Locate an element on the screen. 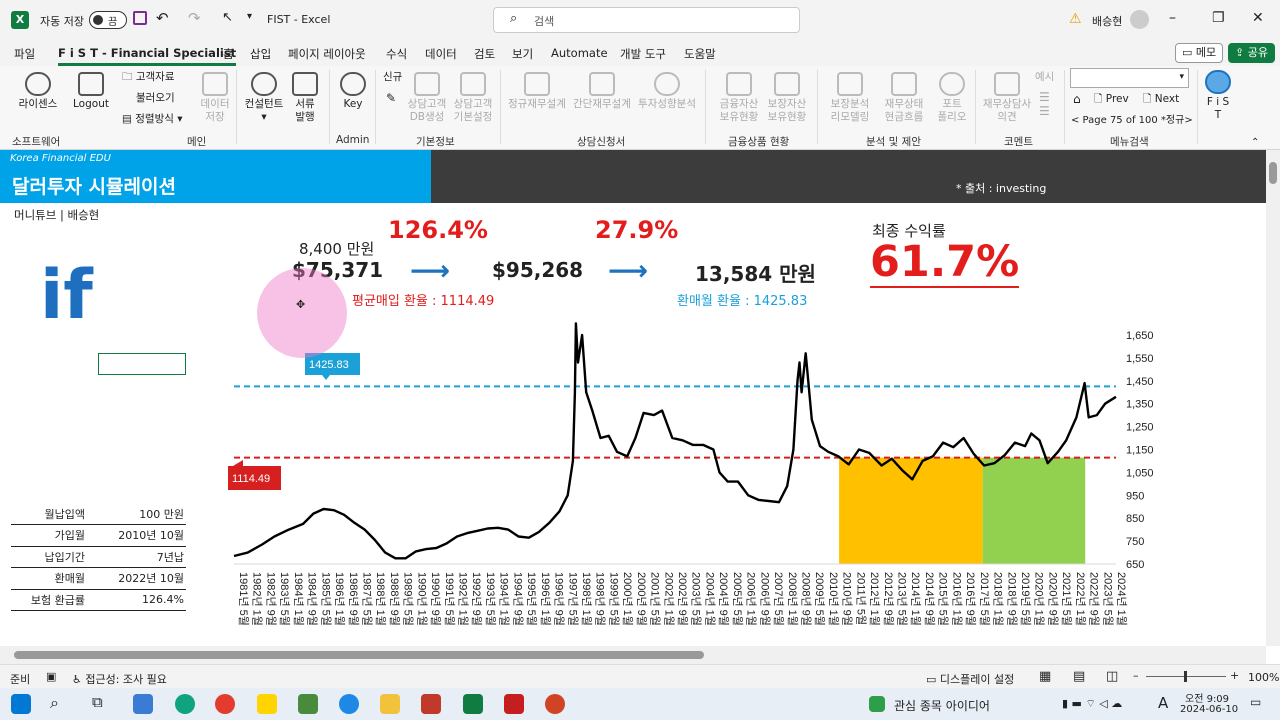  warning-icon: ⚠ is located at coordinates (1075, 19).